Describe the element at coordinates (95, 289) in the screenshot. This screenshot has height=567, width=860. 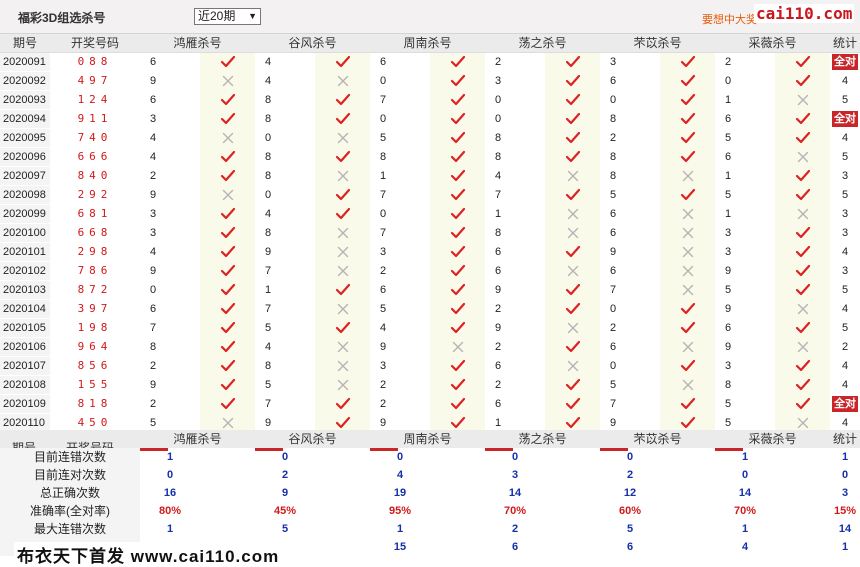
I see `draw-number-cell: 872` at that location.